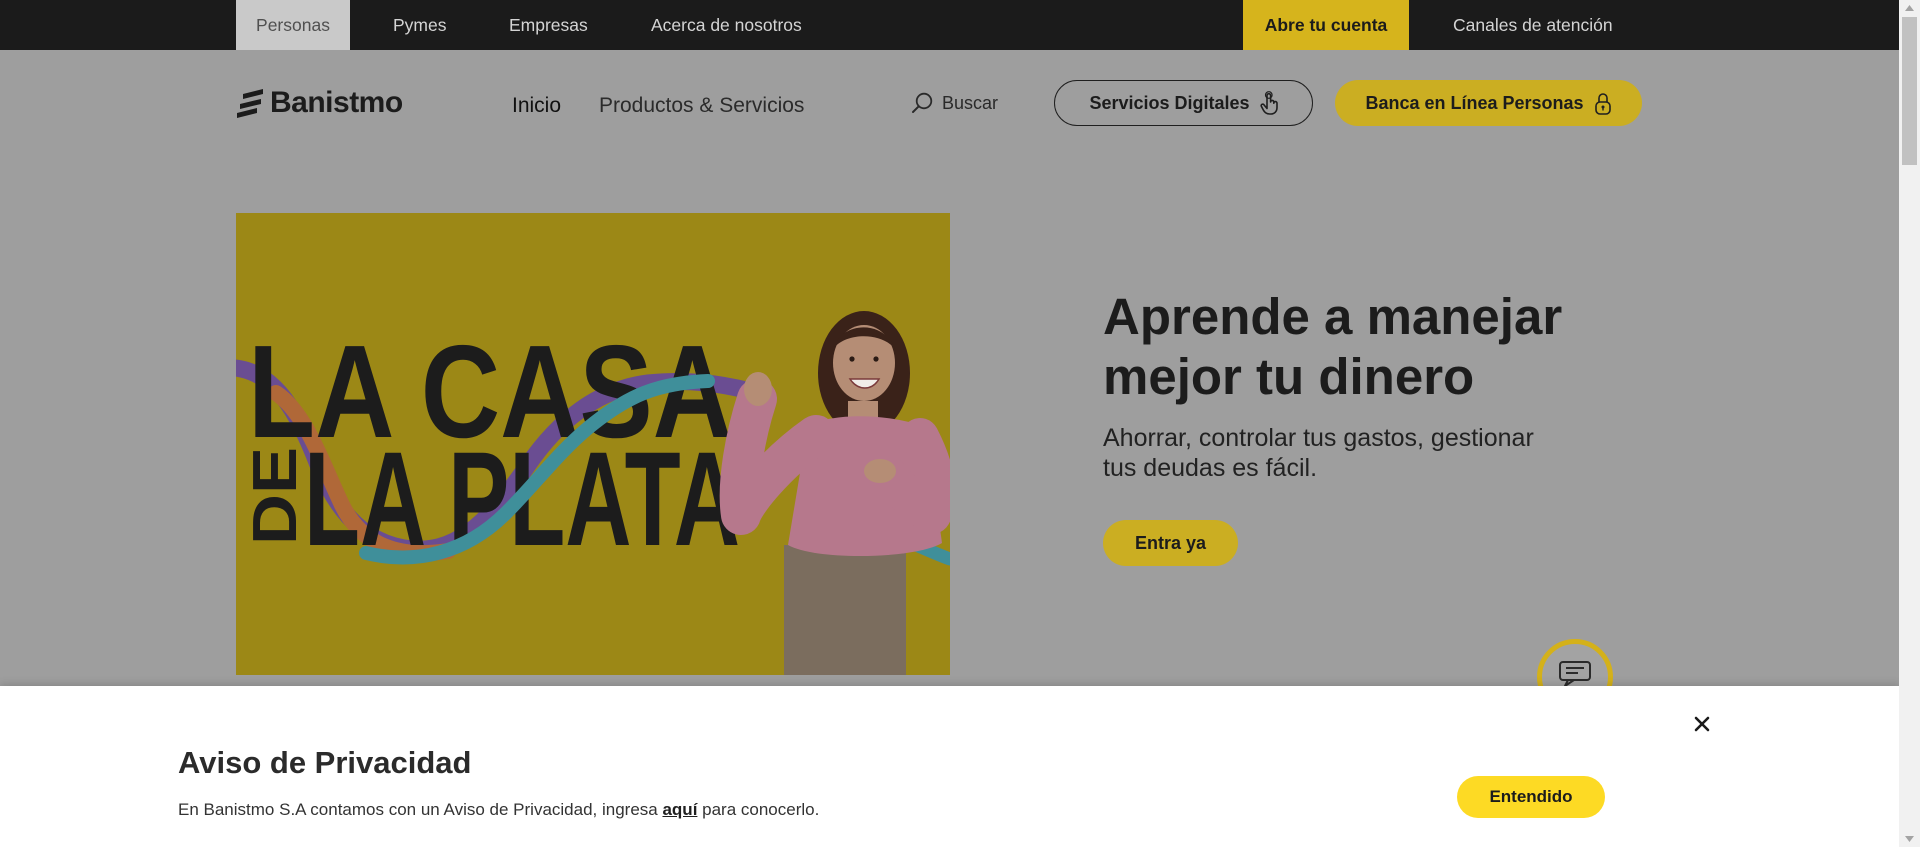 This screenshot has height=847, width=1920. I want to click on search-icon-handle, so click(916, 109).